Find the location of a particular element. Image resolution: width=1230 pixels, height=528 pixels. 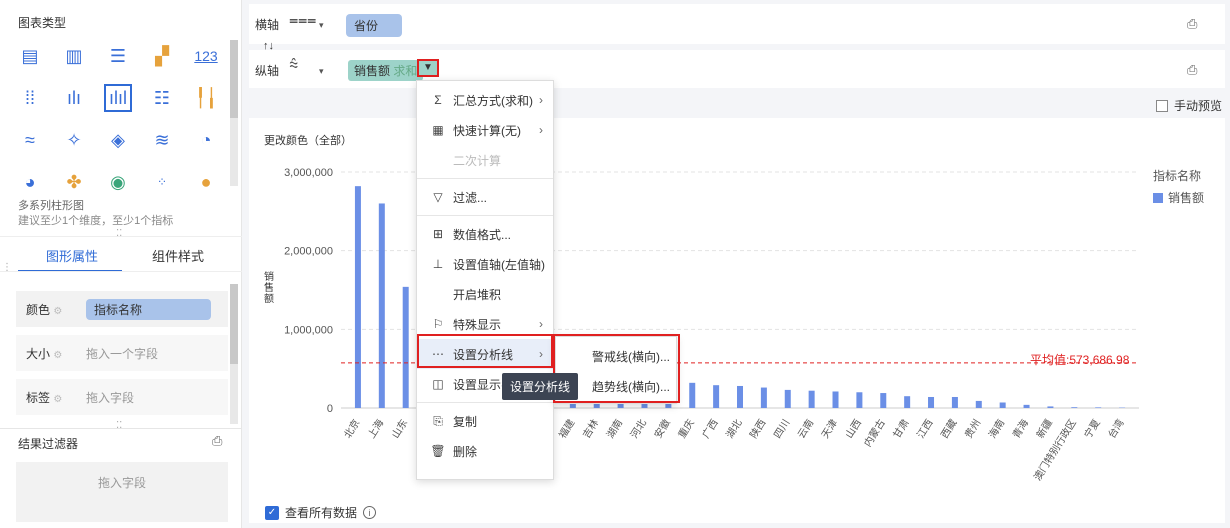

x-tick-label: 江西 is located at coordinates (925, 428).